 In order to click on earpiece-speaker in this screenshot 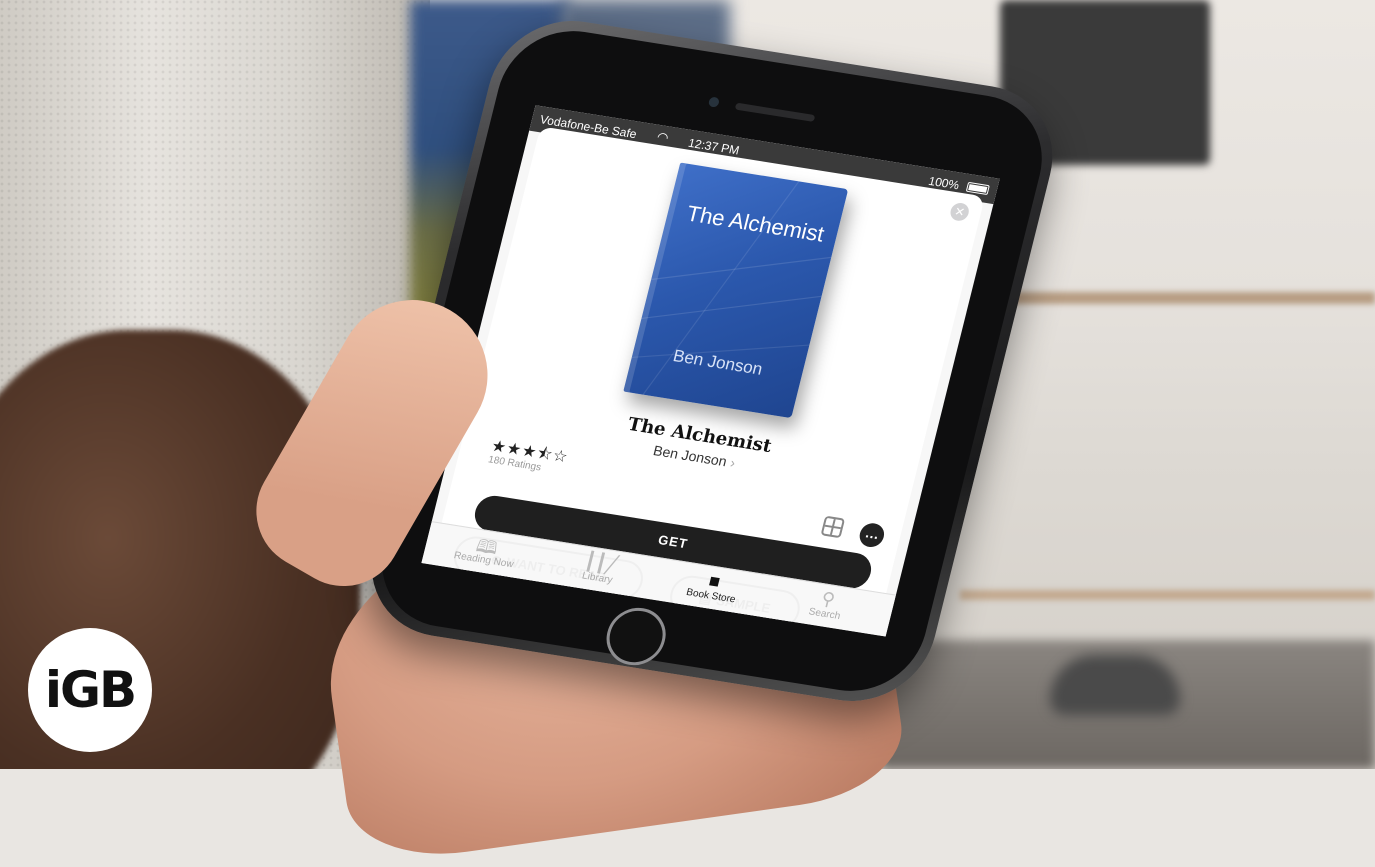, I will do `click(775, 112)`.